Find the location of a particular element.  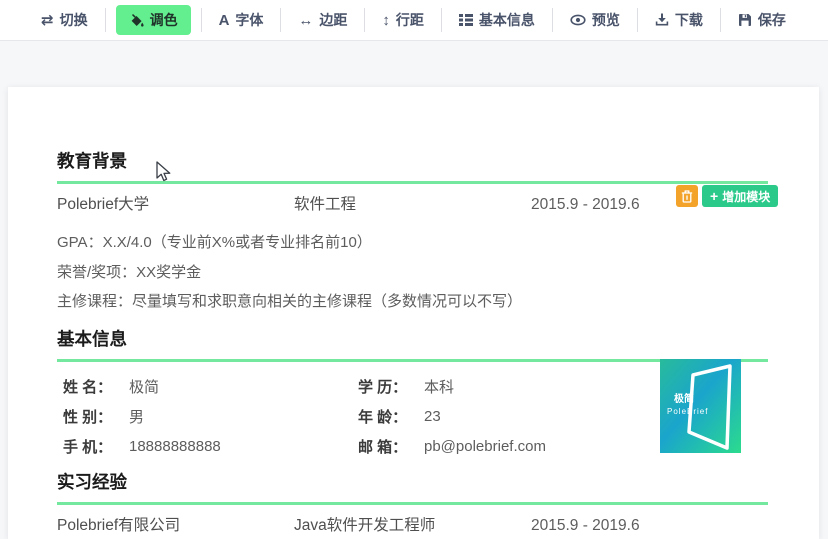

toolbar-divider is located at coordinates (105, 20).